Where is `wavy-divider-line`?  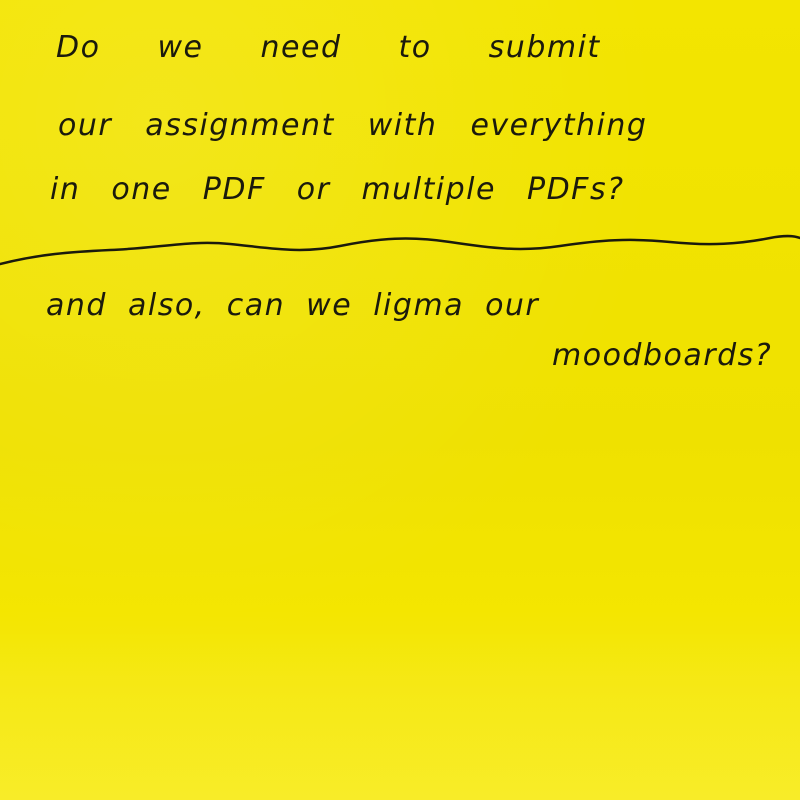 wavy-divider-line is located at coordinates (400, 250).